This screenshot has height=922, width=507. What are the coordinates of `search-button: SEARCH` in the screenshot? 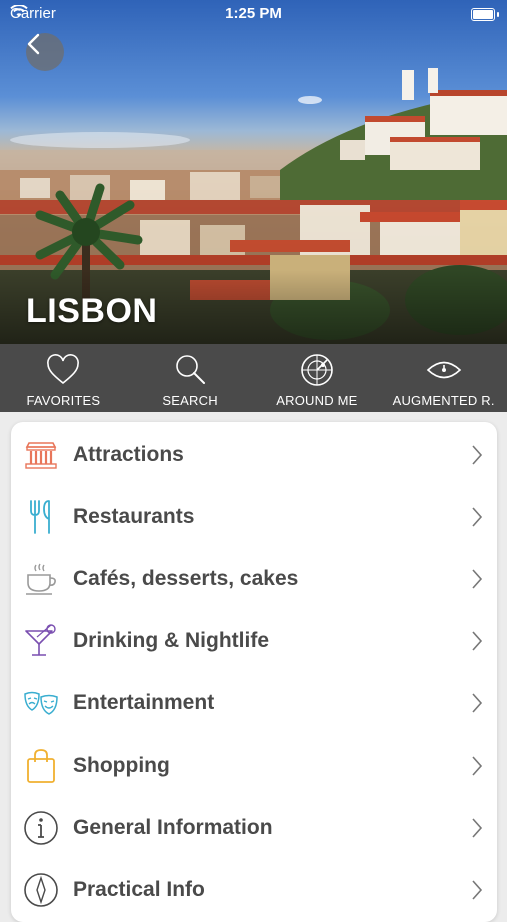 It's located at (190, 378).